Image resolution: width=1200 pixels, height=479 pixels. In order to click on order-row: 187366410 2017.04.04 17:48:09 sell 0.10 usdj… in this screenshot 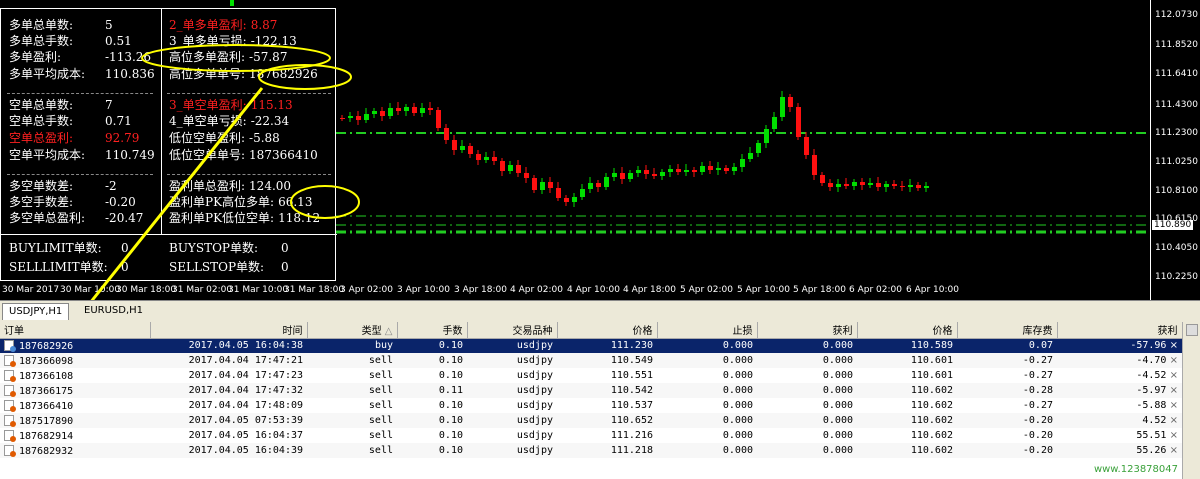, I will do `click(591, 405)`.